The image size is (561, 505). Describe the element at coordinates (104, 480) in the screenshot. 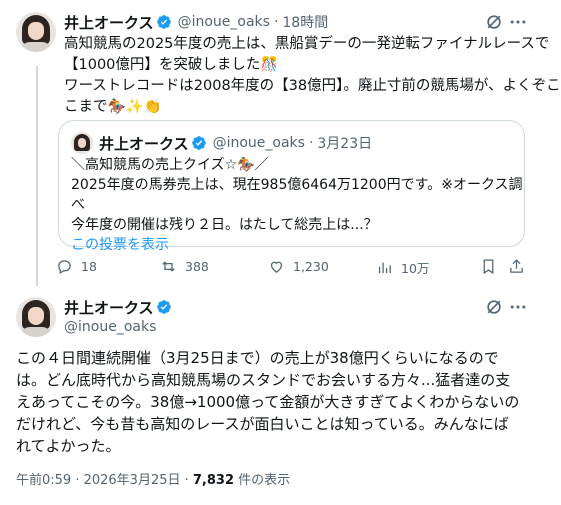

I see `timestamp: 午前0:59 · 2026年3月25日 ·` at that location.